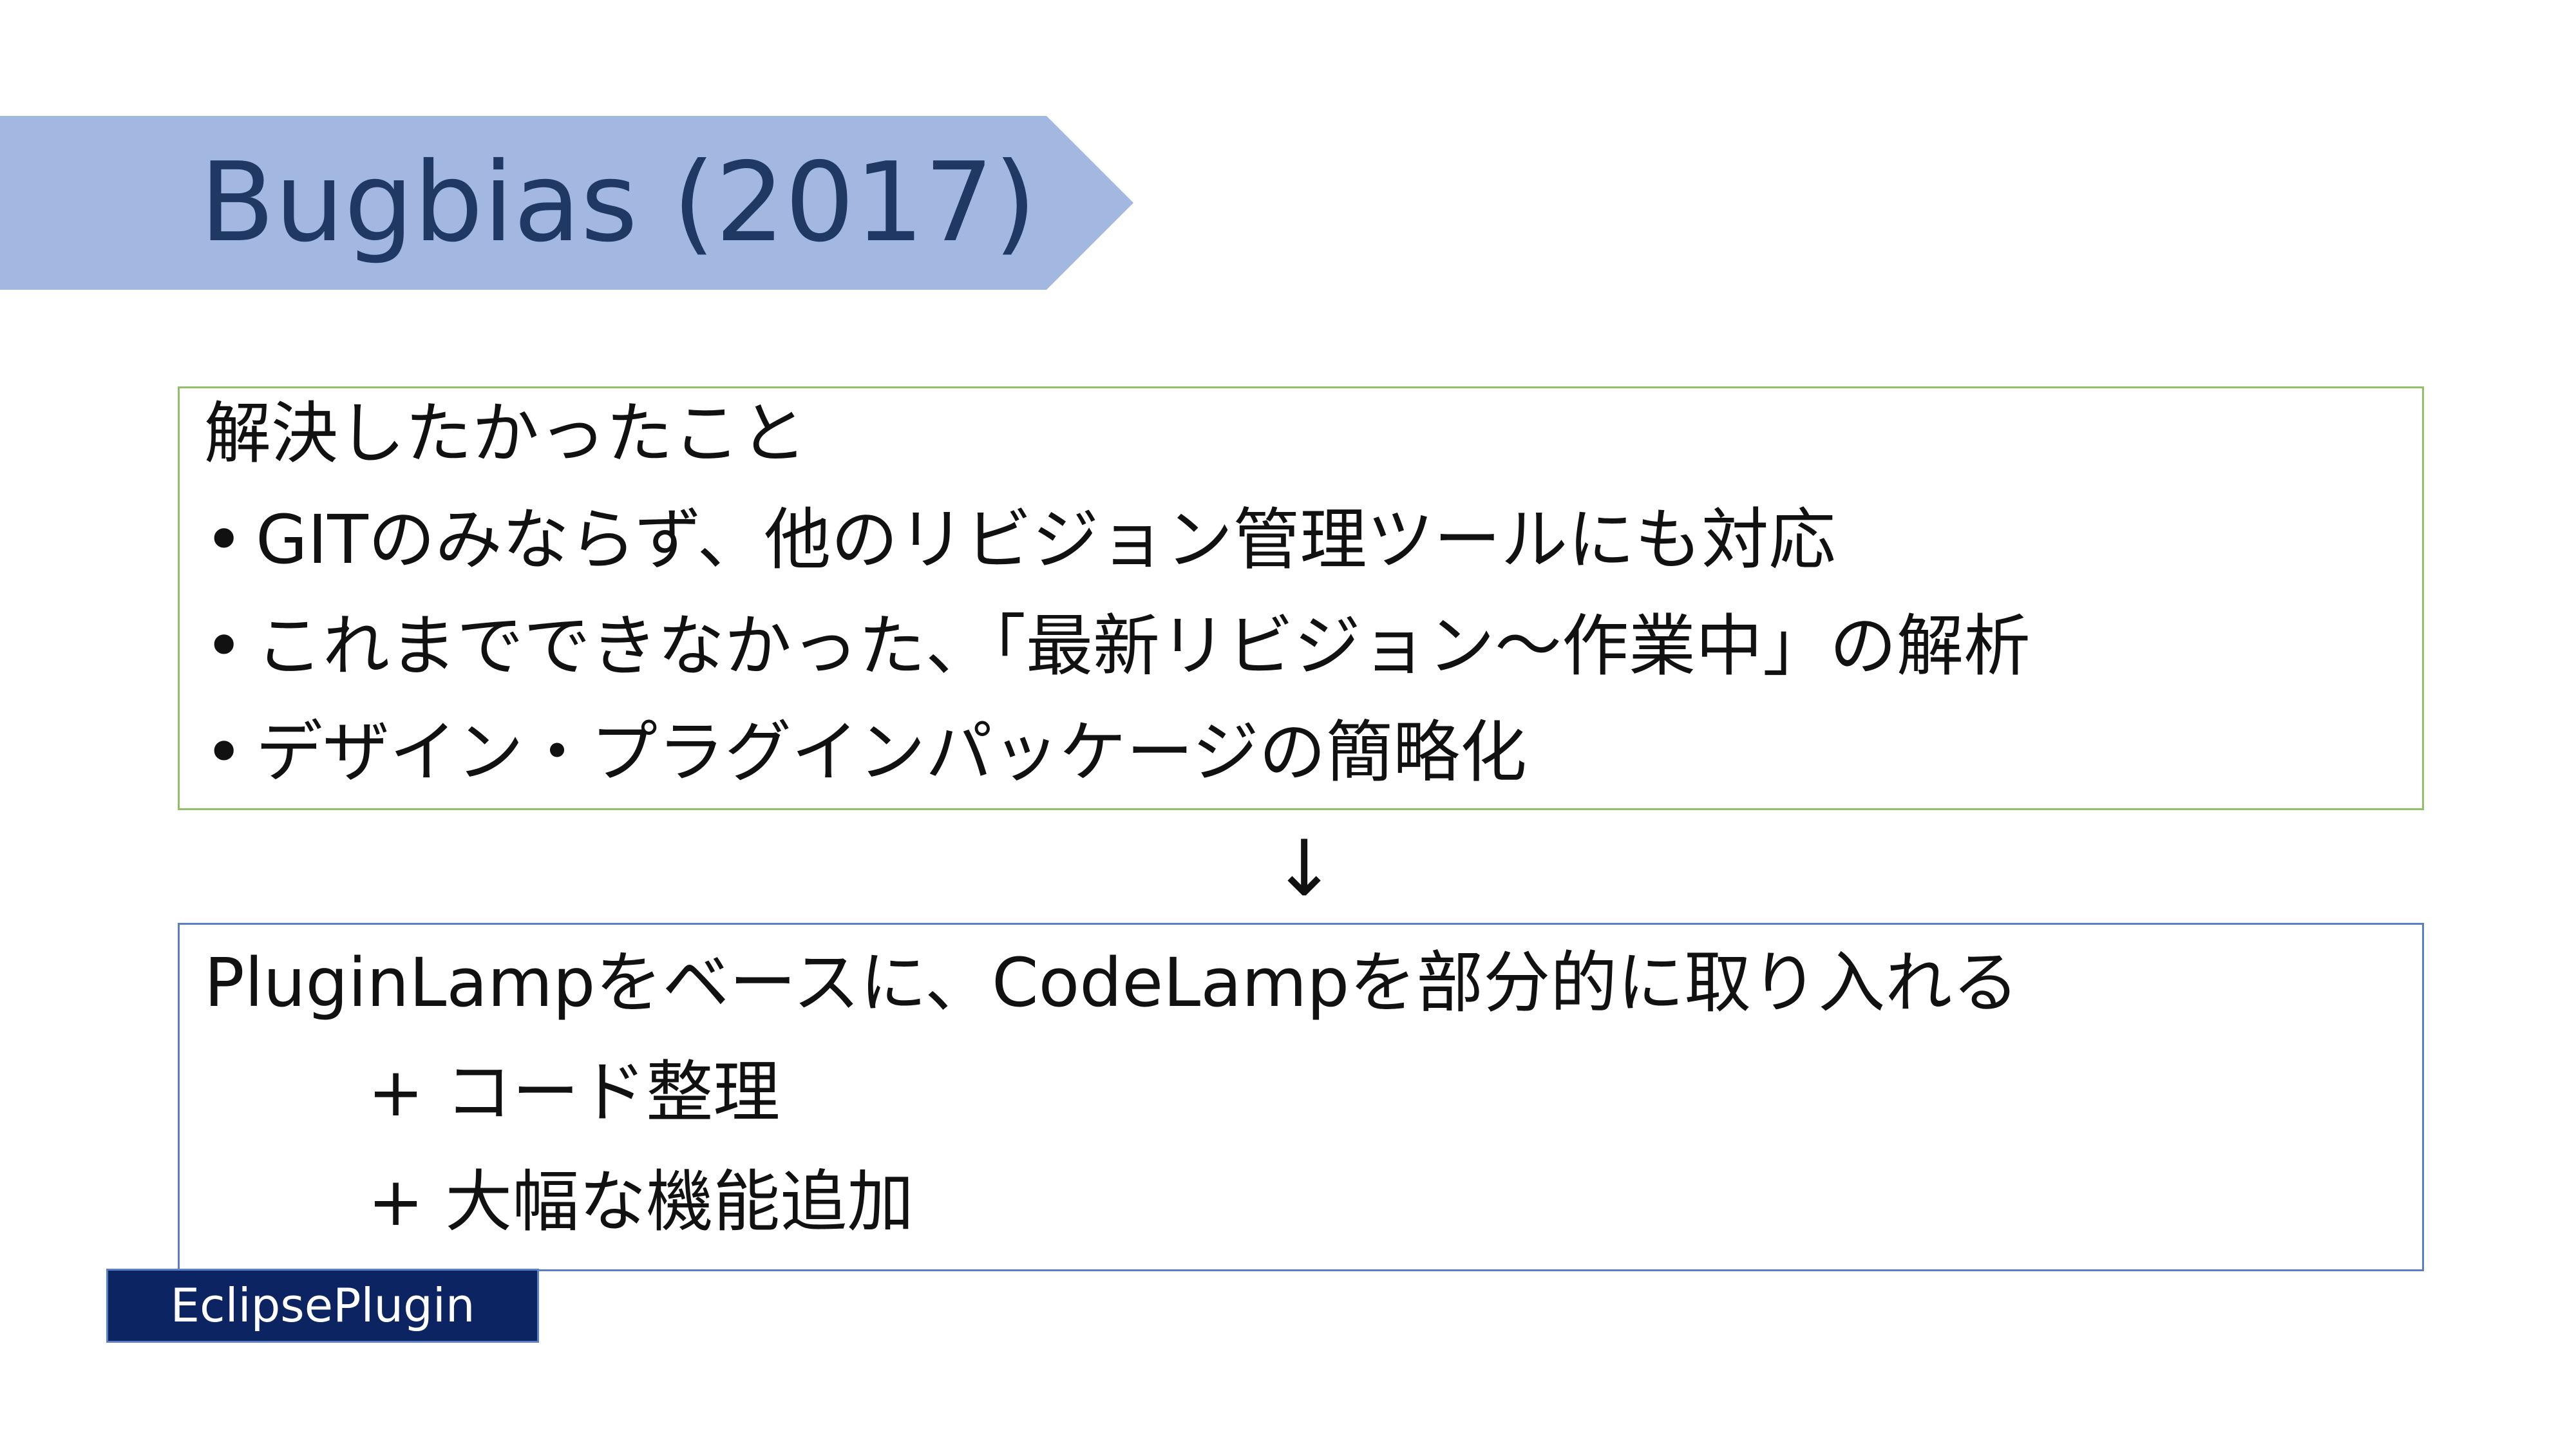 The image size is (2576, 1449). I want to click on problem-item: • GITのみならず、他のリビジョン管理ツールにも対応, so click(1019, 540).